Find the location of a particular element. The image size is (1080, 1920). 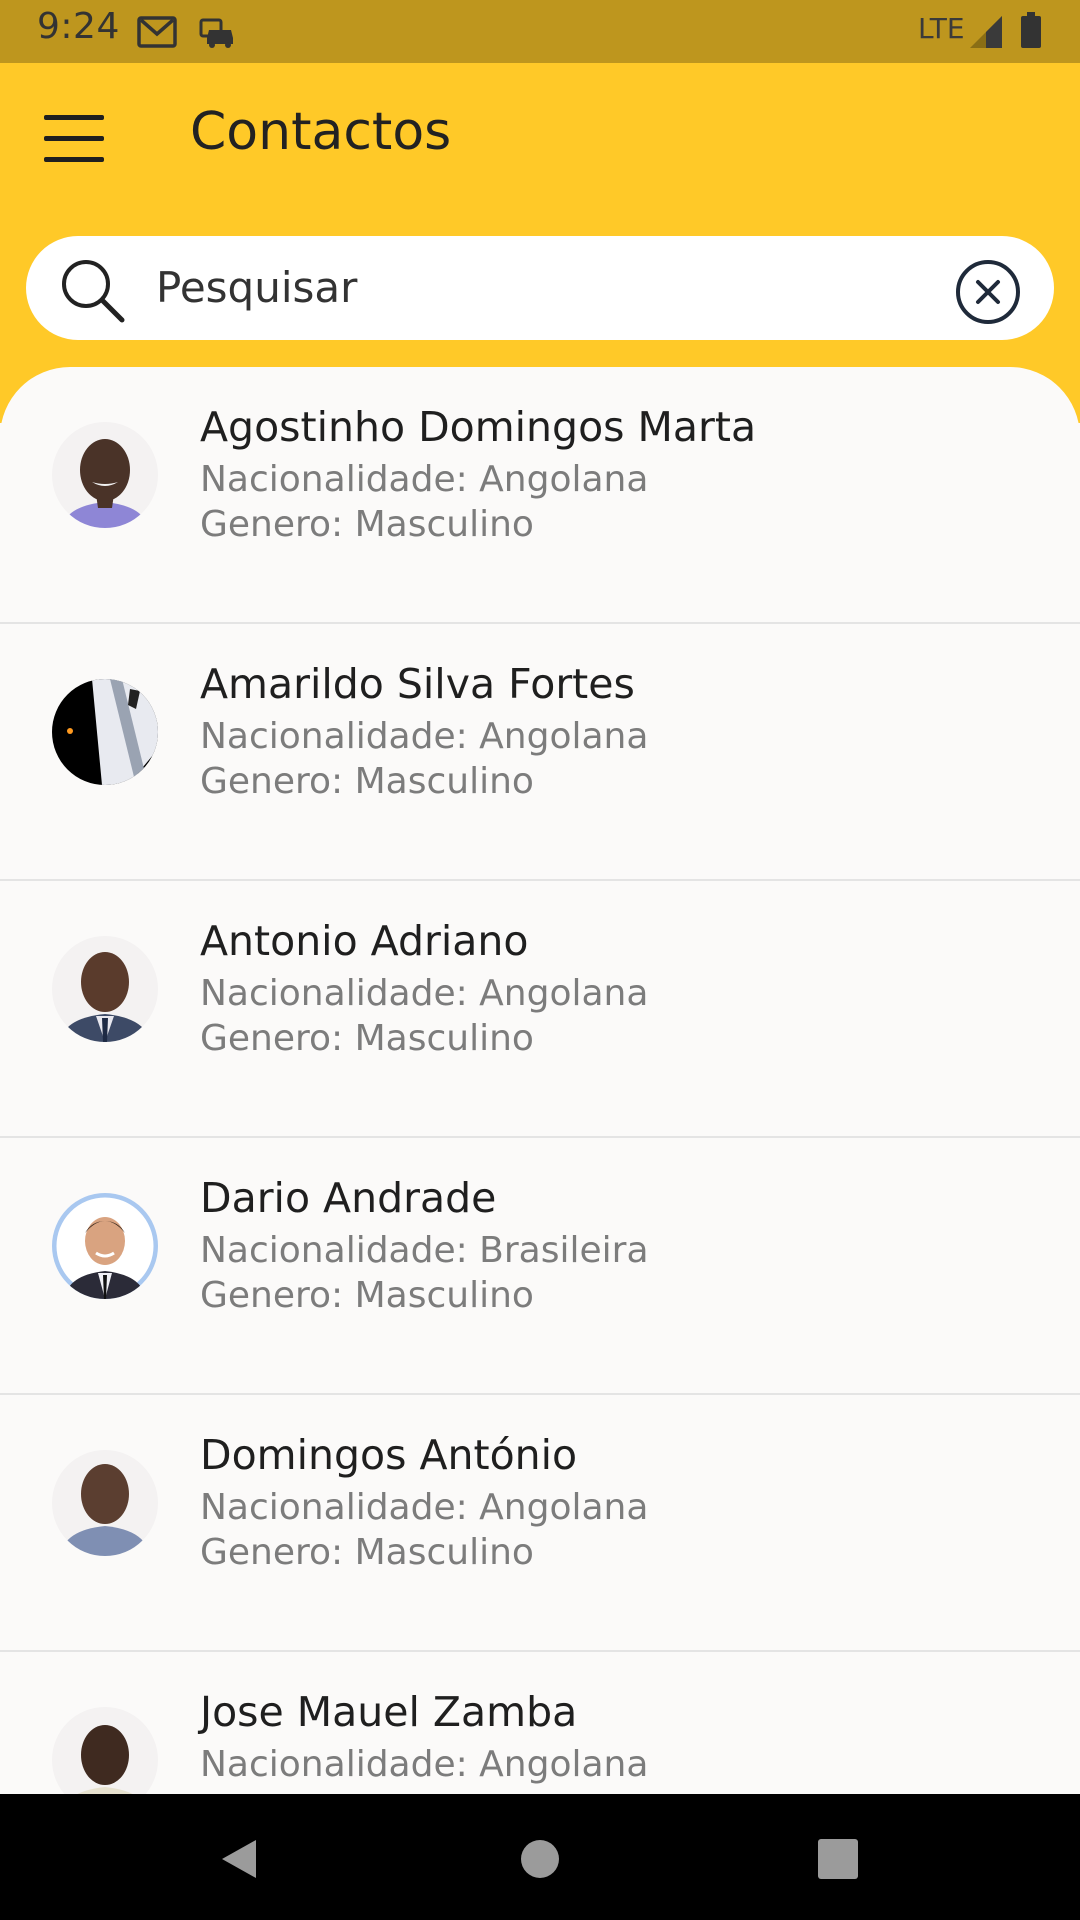

contact-nationality: Nacionalidade: Brasileira is located at coordinates (424, 1250).